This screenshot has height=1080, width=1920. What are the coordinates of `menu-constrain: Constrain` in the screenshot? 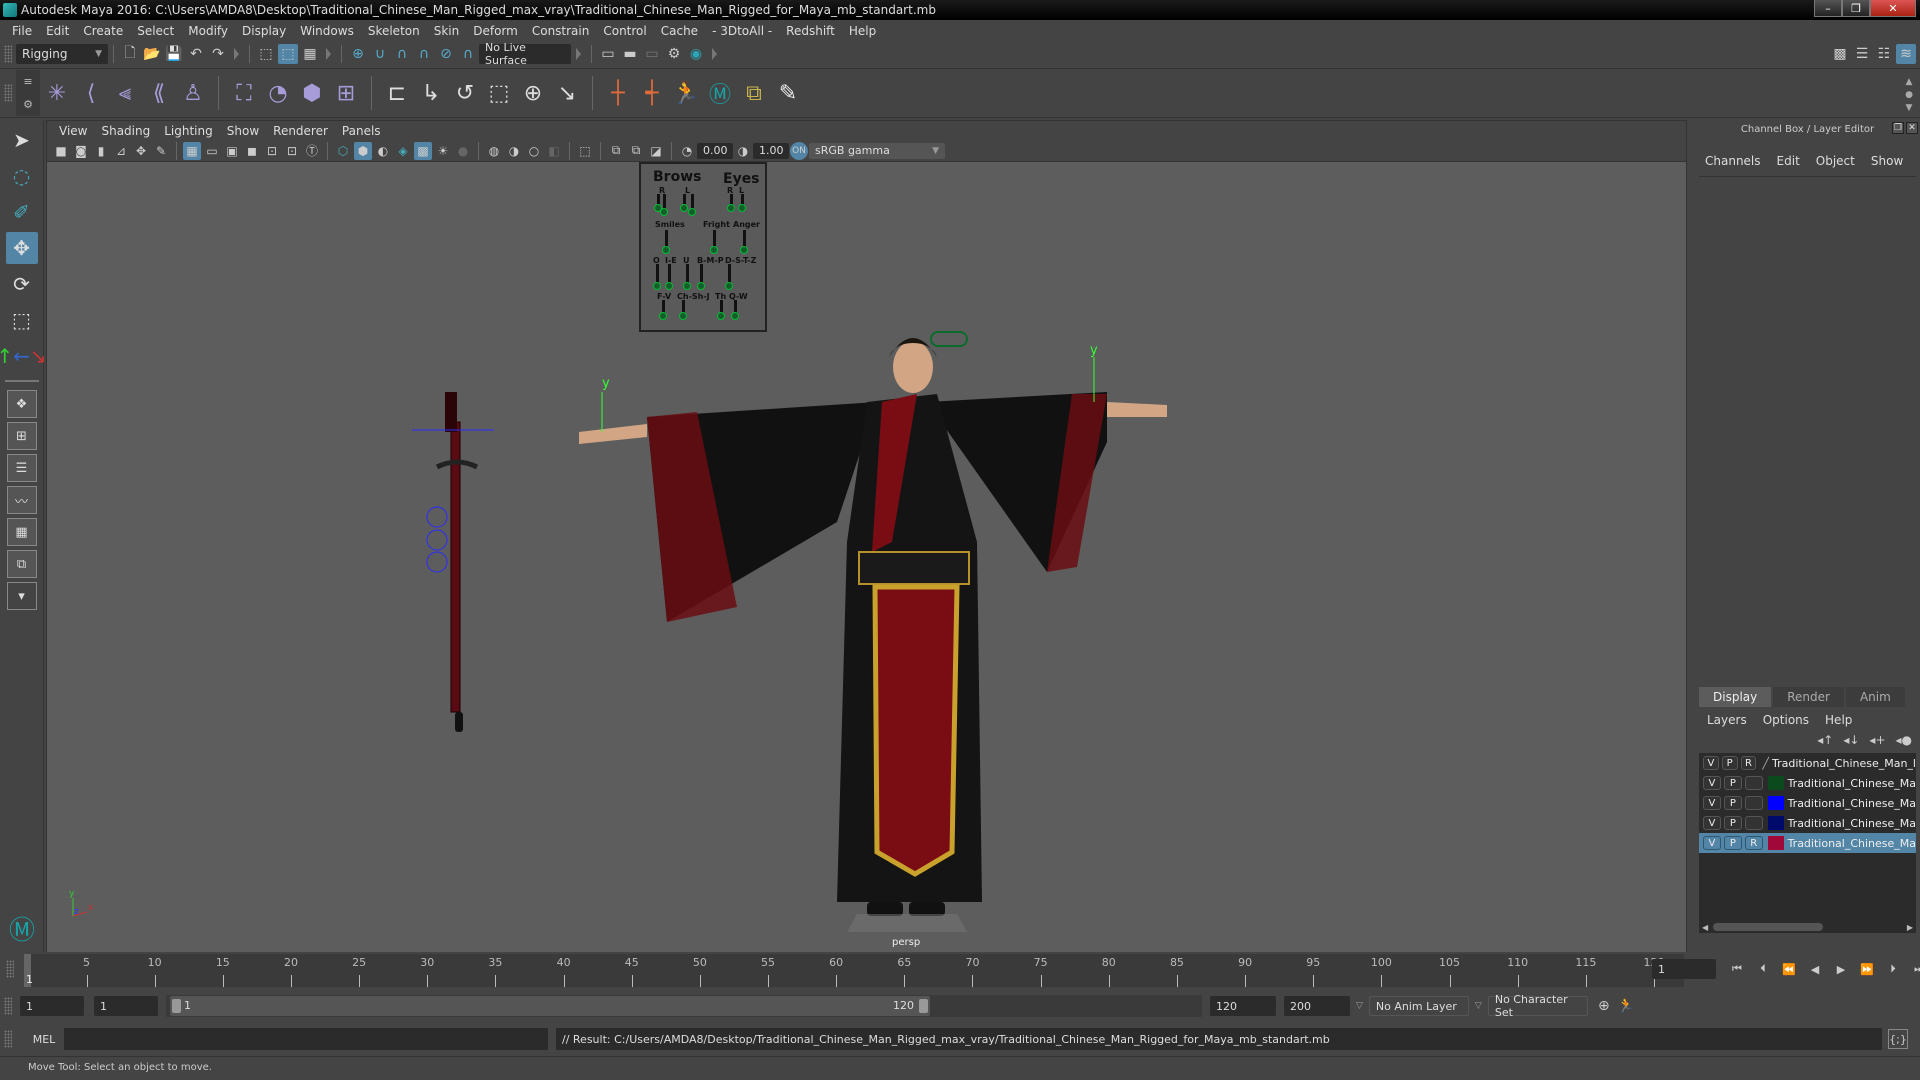 It's located at (562, 31).